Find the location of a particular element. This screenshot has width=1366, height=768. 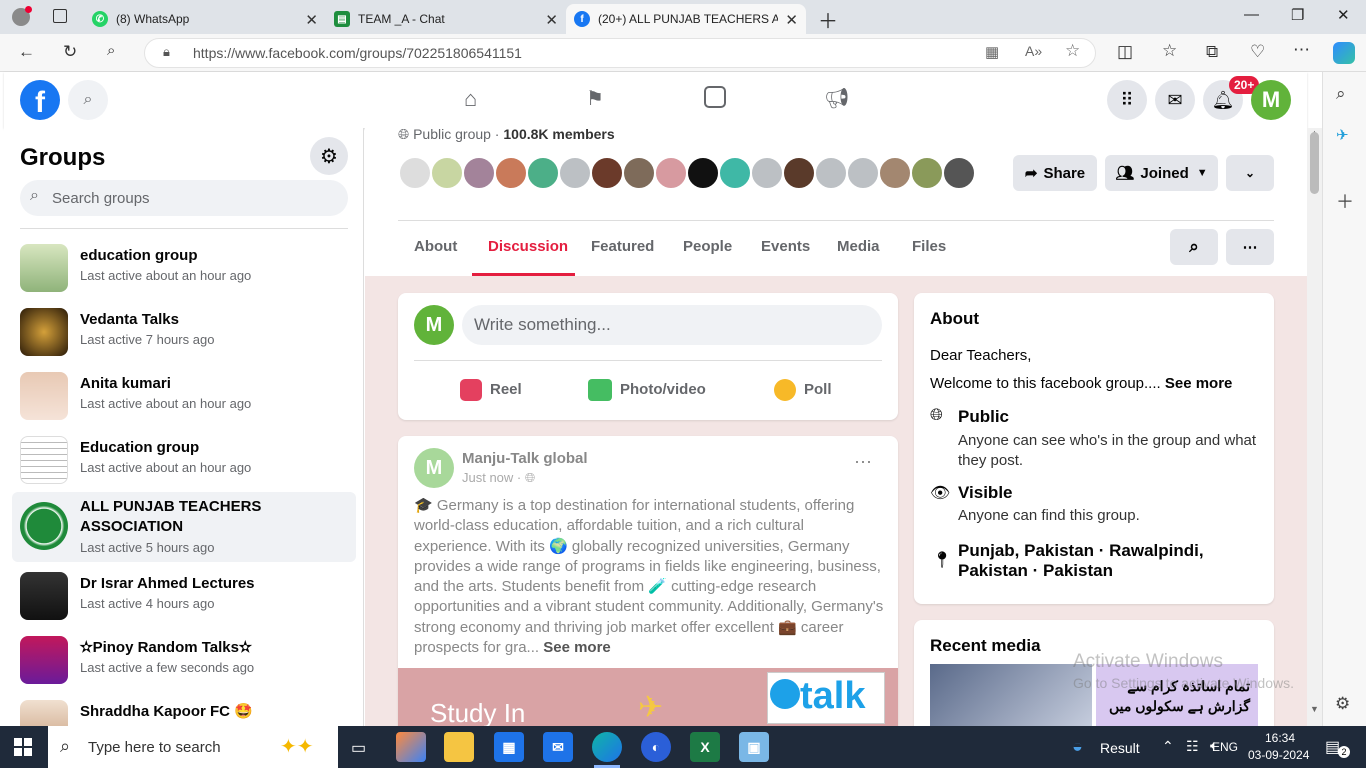

tab-actions-icon is located at coordinates (60, 16).